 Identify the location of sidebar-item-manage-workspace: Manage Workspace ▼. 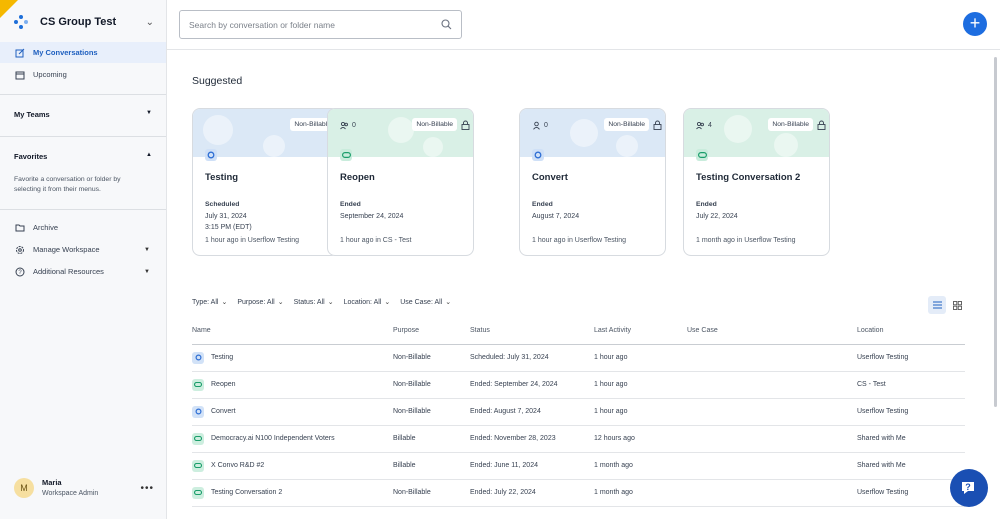
(83, 249).